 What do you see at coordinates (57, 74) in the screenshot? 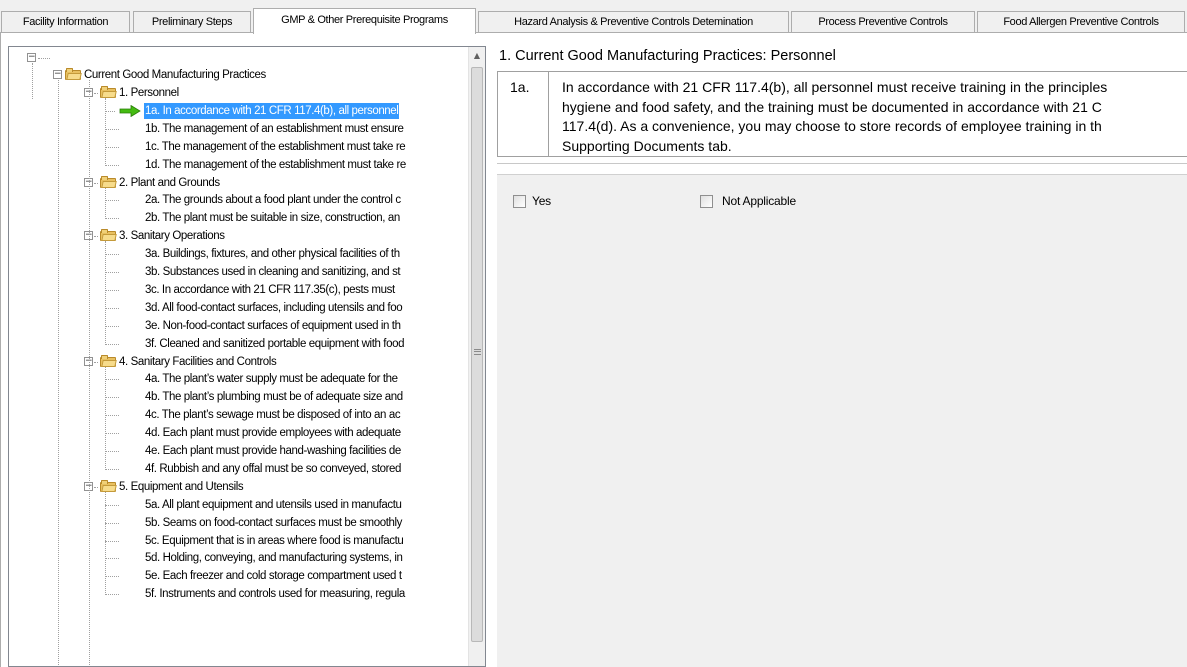
I see `category-collapse-icon: −` at bounding box center [57, 74].